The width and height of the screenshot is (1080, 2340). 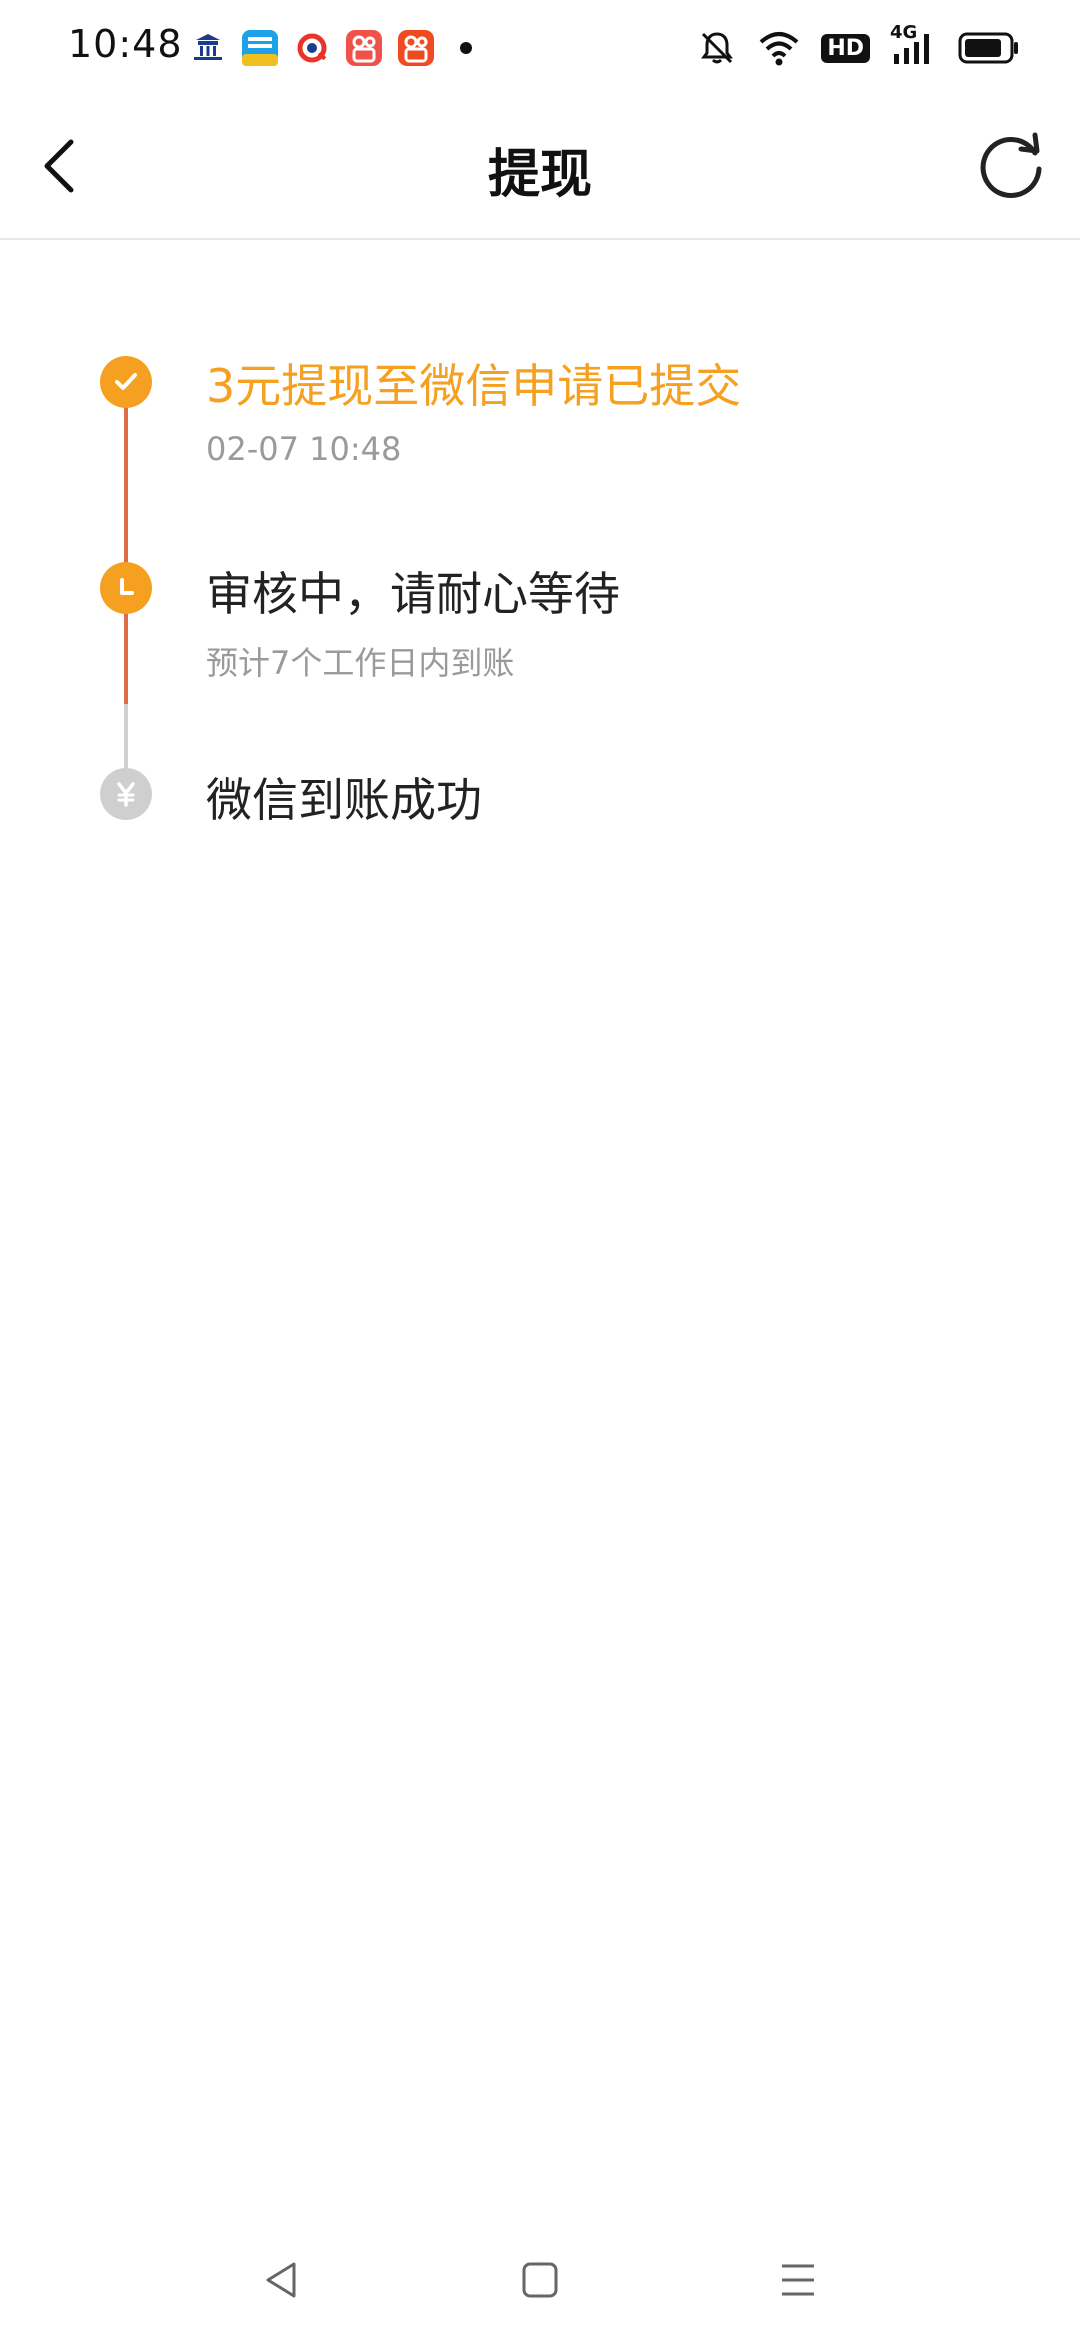 I want to click on step-current-indicator, so click(x=126, y=588).